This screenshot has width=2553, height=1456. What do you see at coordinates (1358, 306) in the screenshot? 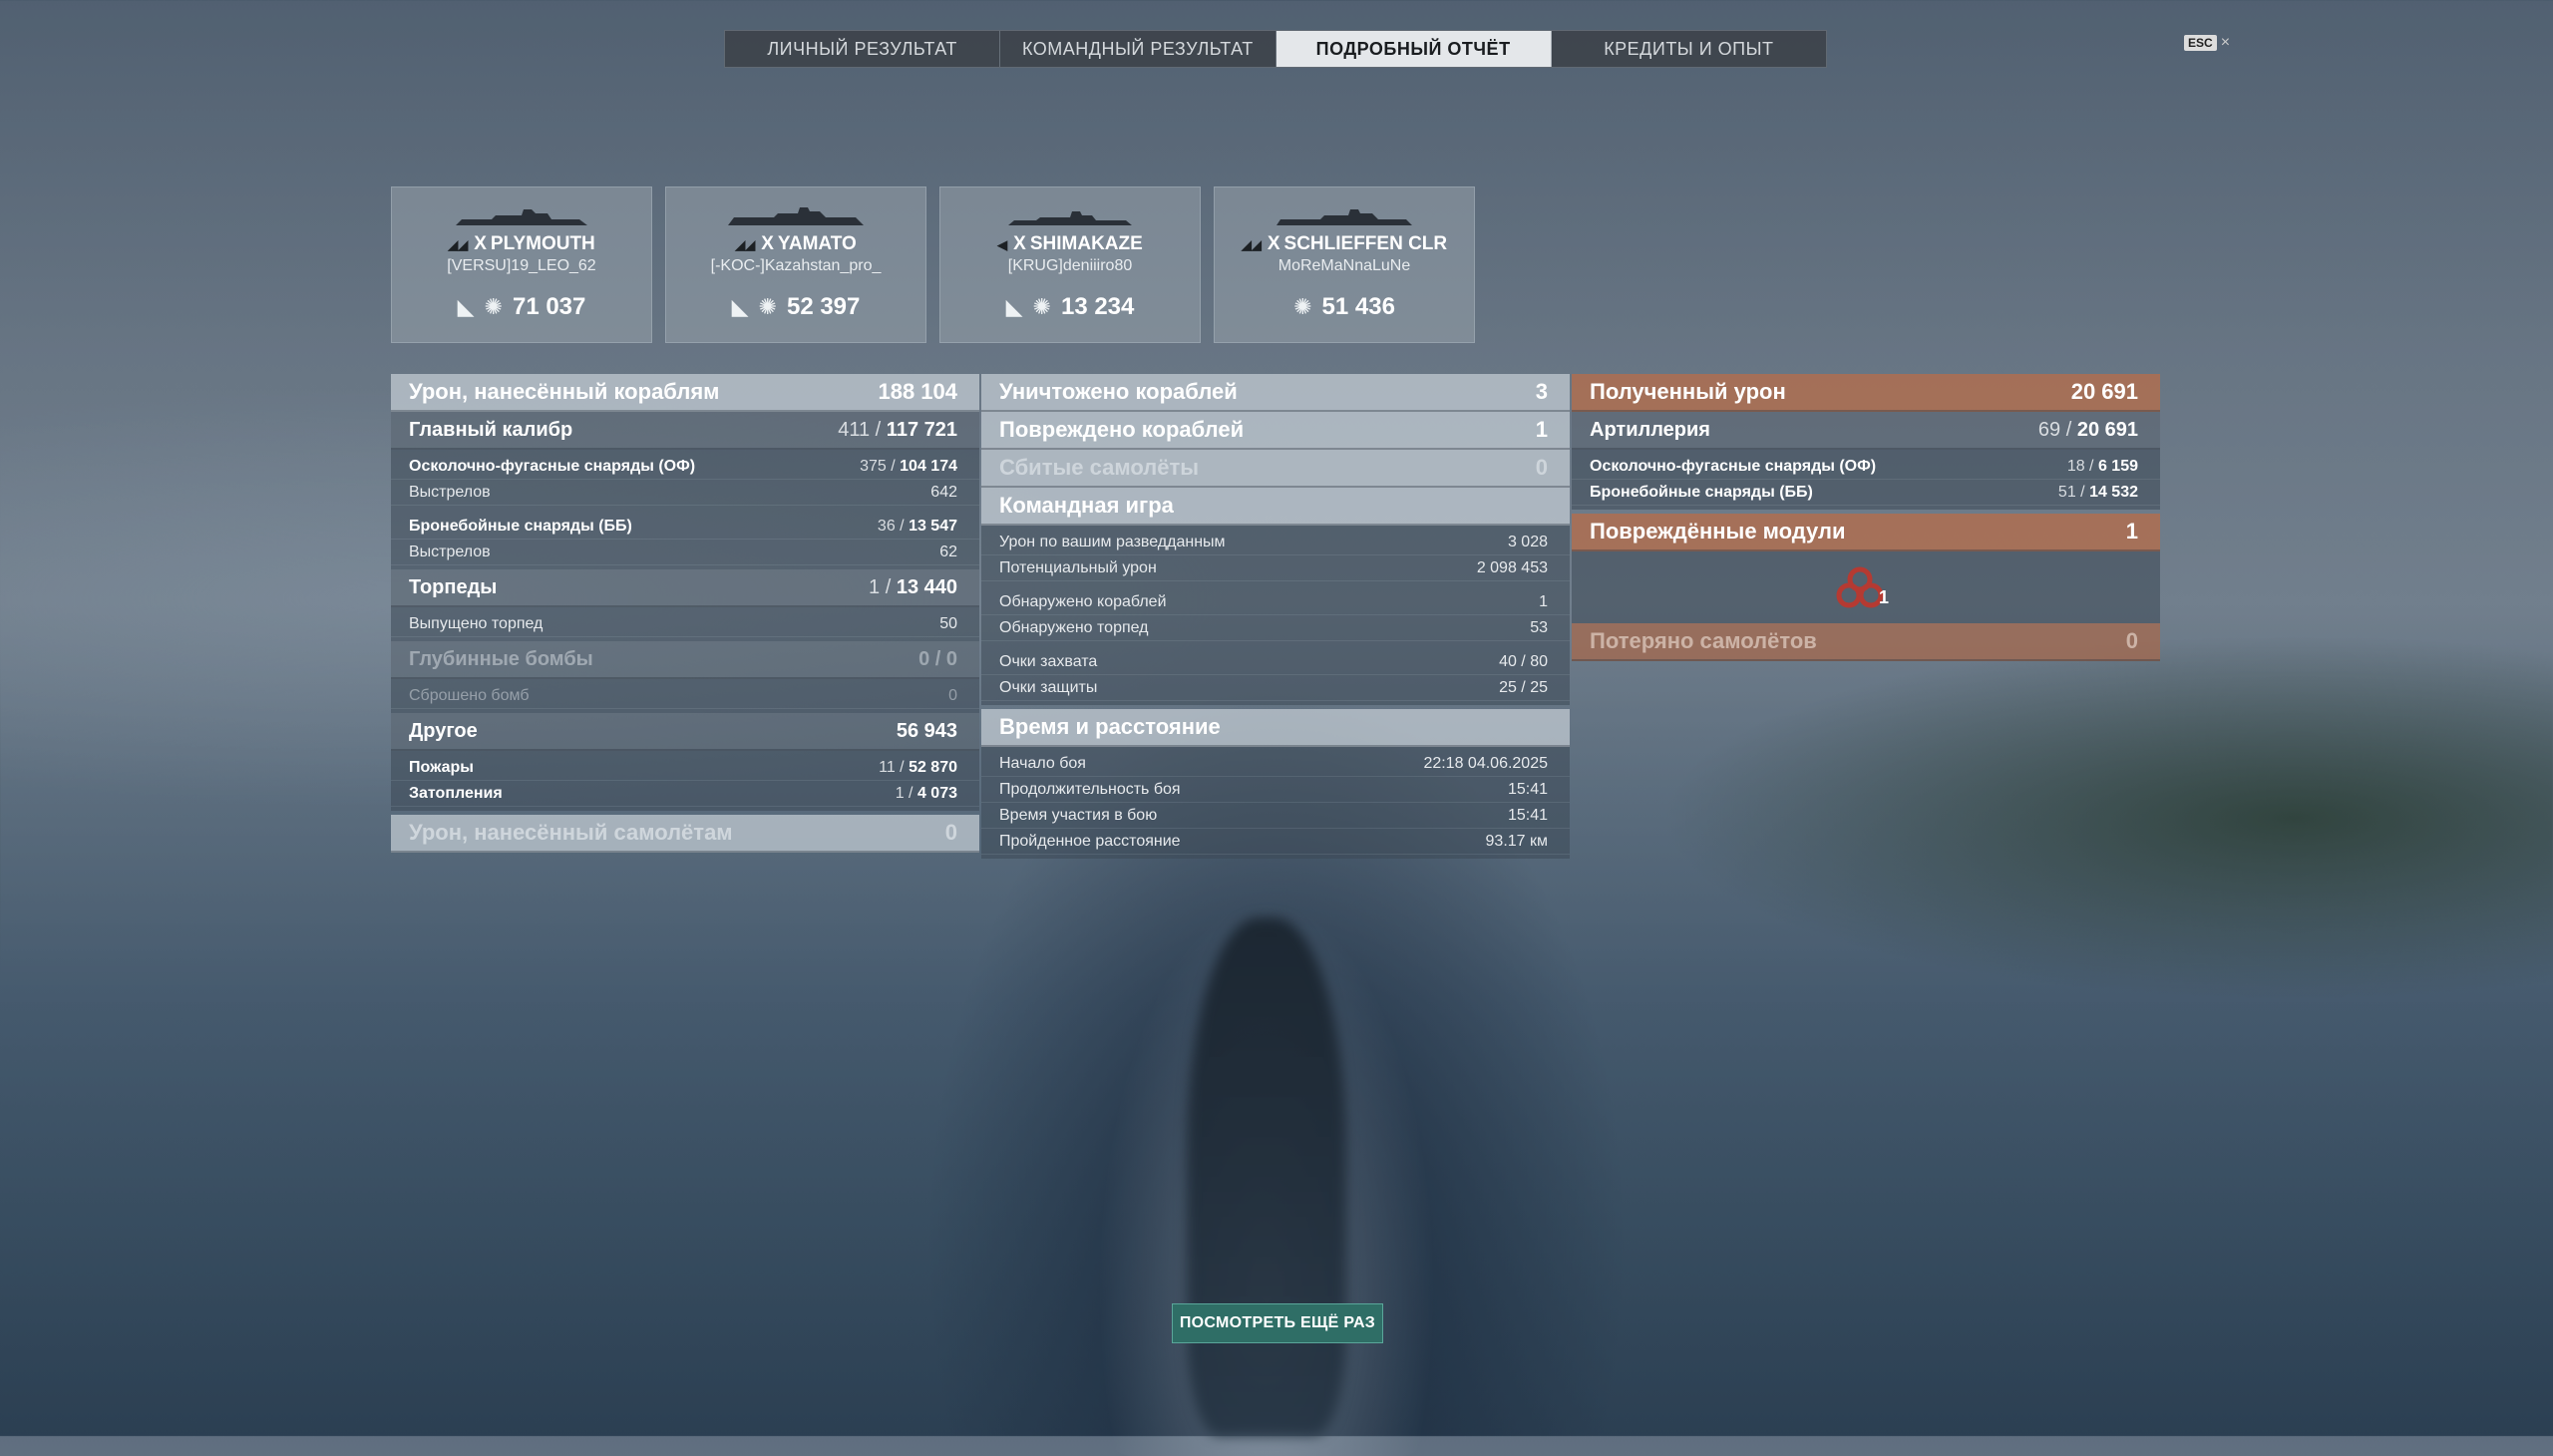
I see `ship-damage: 51 436` at bounding box center [1358, 306].